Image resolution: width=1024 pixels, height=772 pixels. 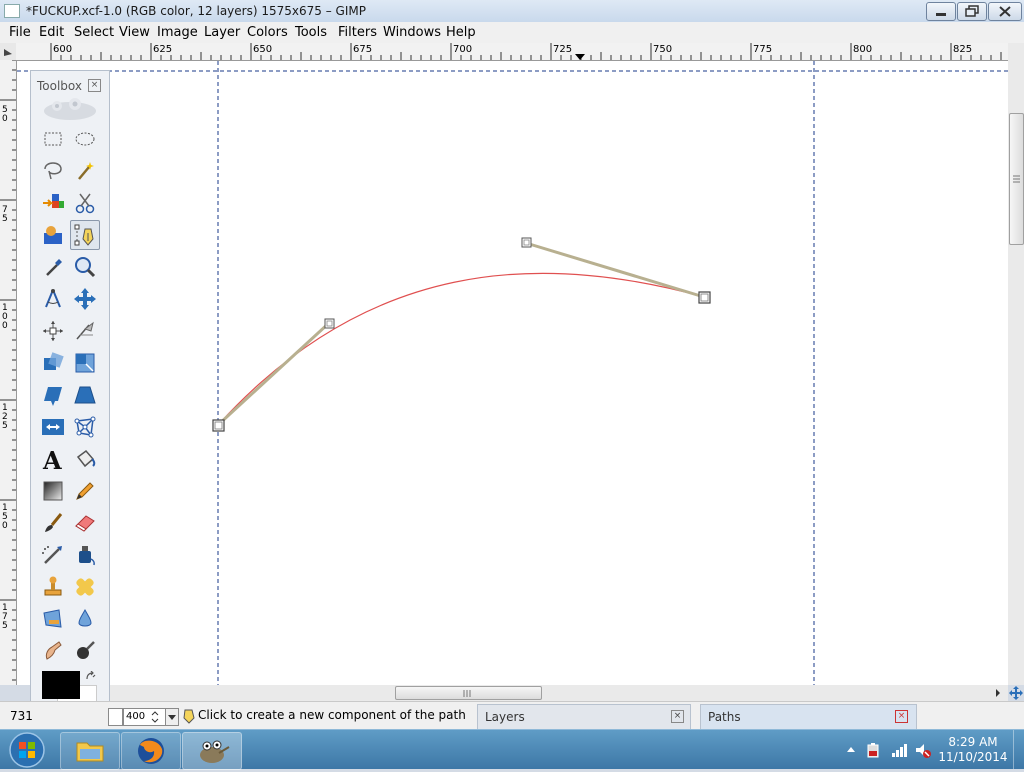 I want to click on units-field, so click(x=115, y=717).